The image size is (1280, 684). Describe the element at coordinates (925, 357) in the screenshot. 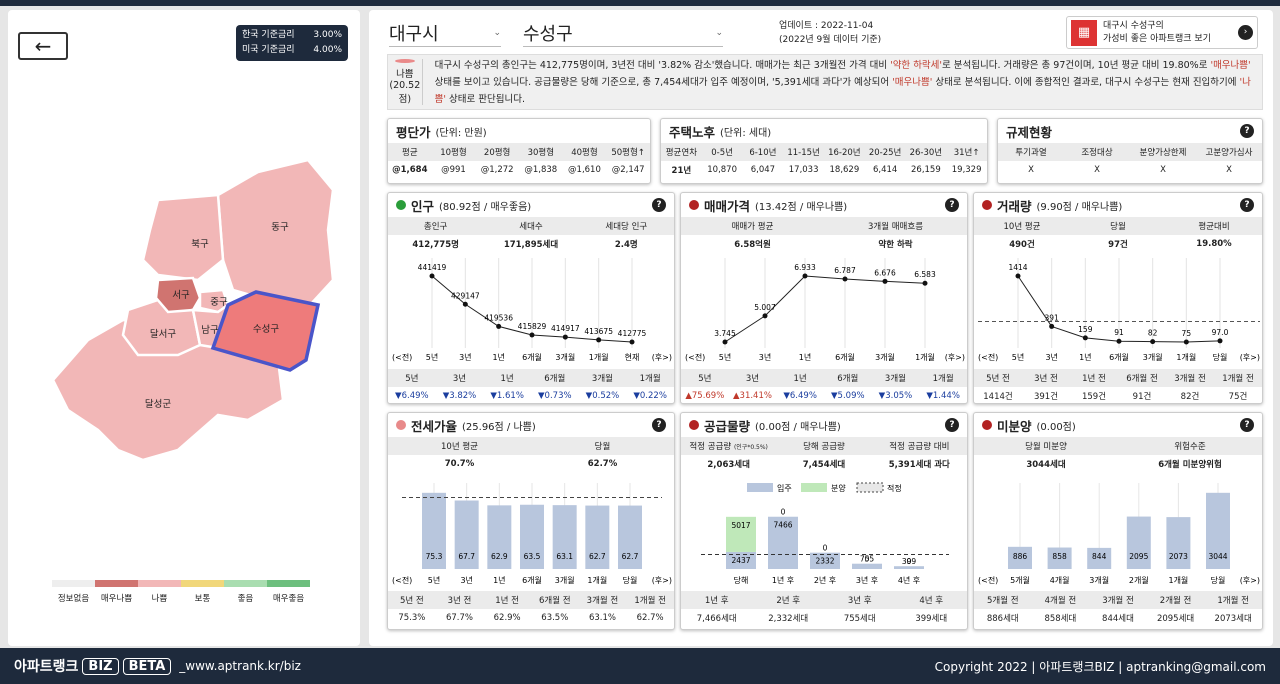

I see `tick-label: 1개월` at that location.